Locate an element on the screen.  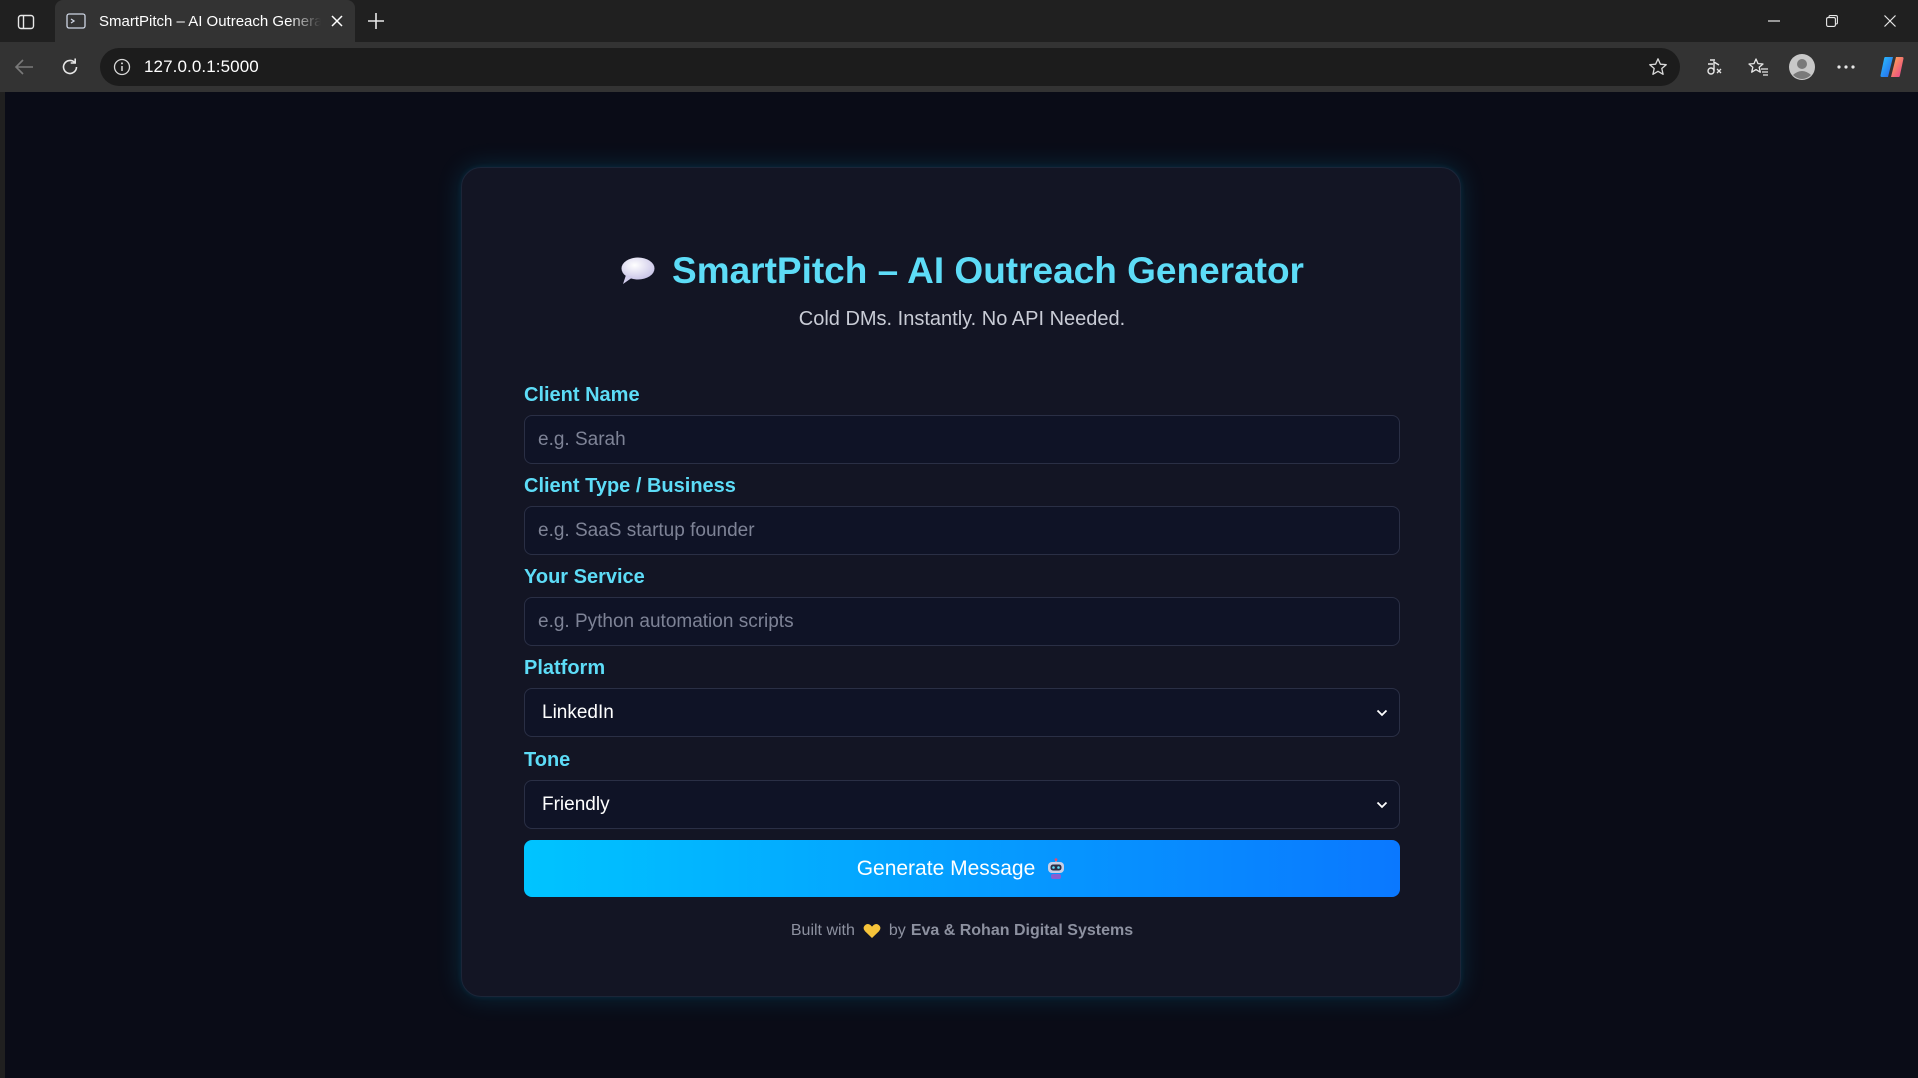
tone-select: Friendly is located at coordinates (962, 804).